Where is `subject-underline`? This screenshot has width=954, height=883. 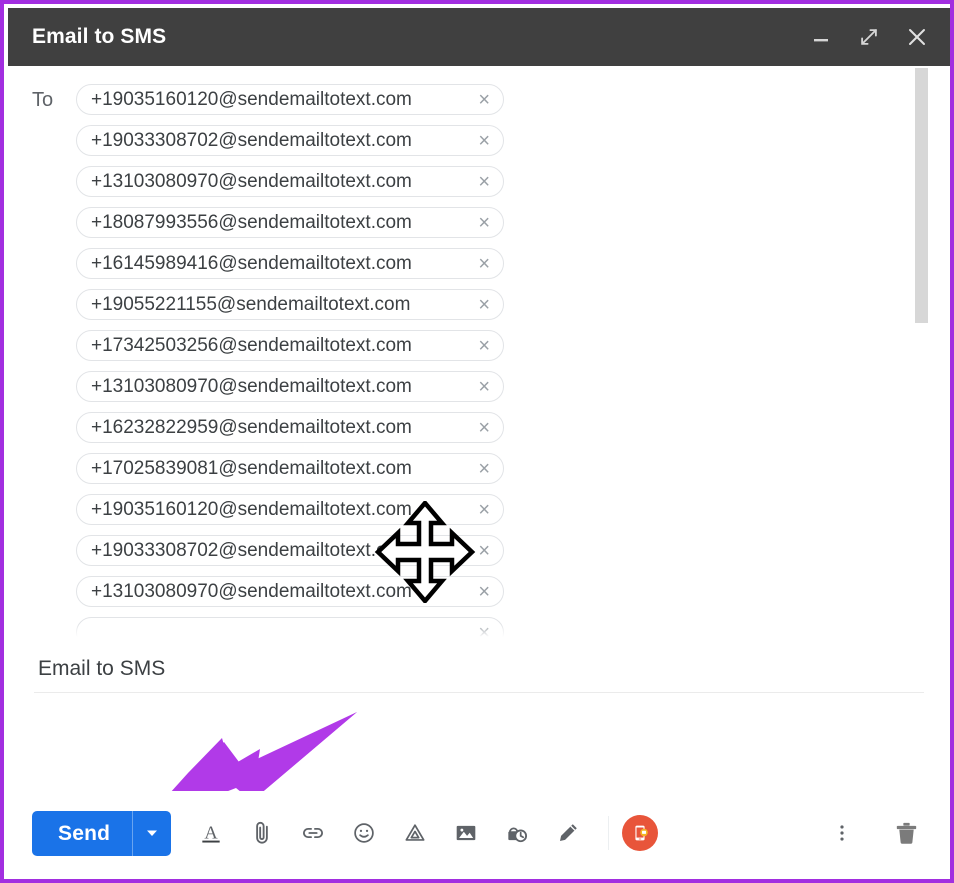
subject-underline is located at coordinates (479, 692).